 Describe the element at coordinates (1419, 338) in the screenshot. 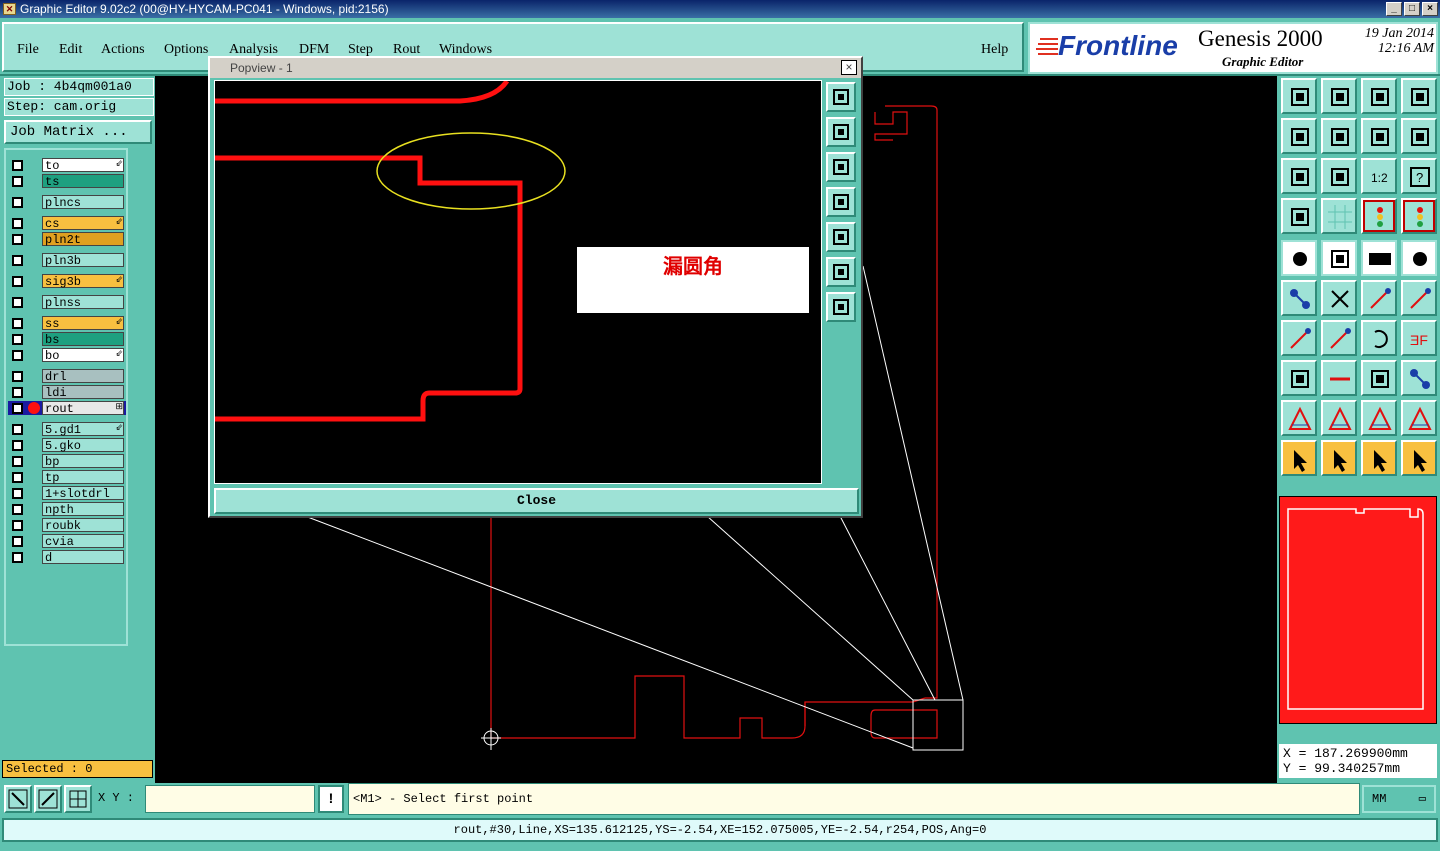

I see `mirror-tool-button: ƎF` at that location.